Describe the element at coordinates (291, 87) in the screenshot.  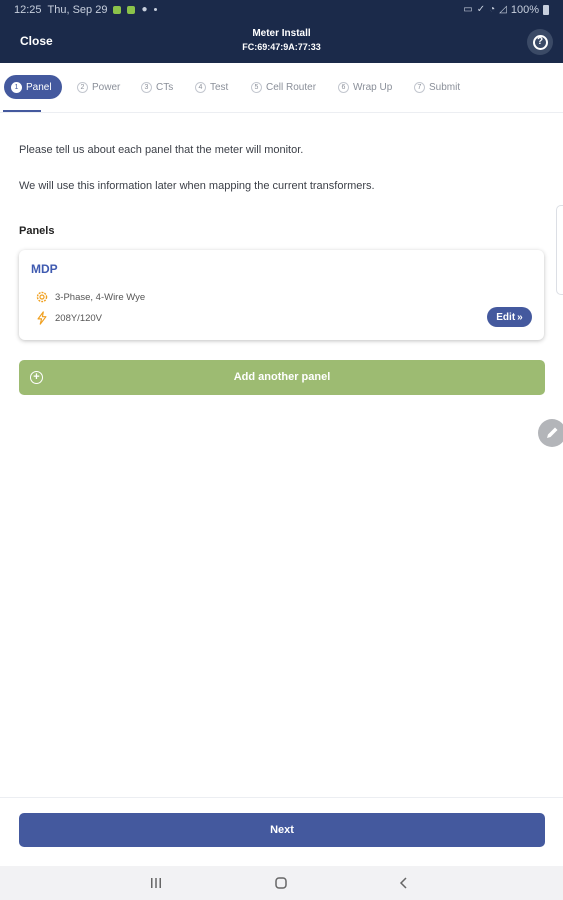
I see `step-label: Cell Router` at that location.